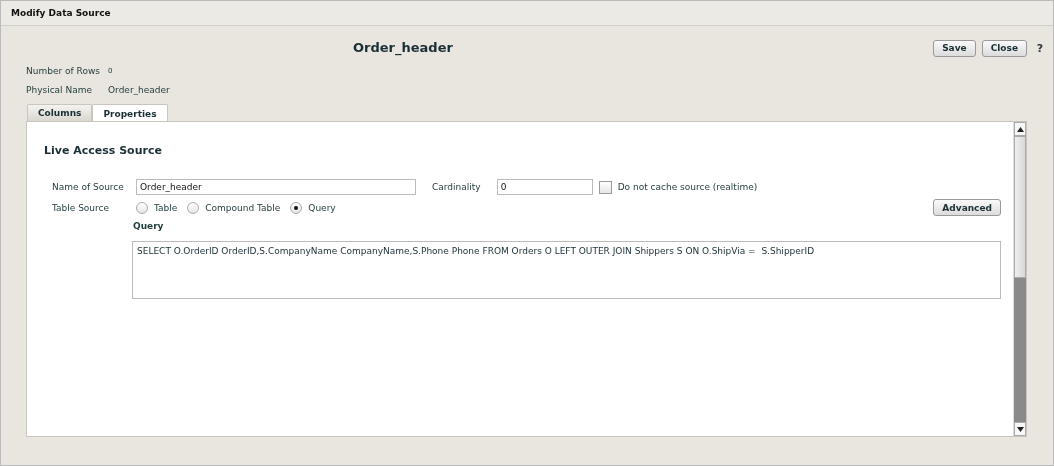  Describe the element at coordinates (81, 207) in the screenshot. I see `field-label: Table Source` at that location.